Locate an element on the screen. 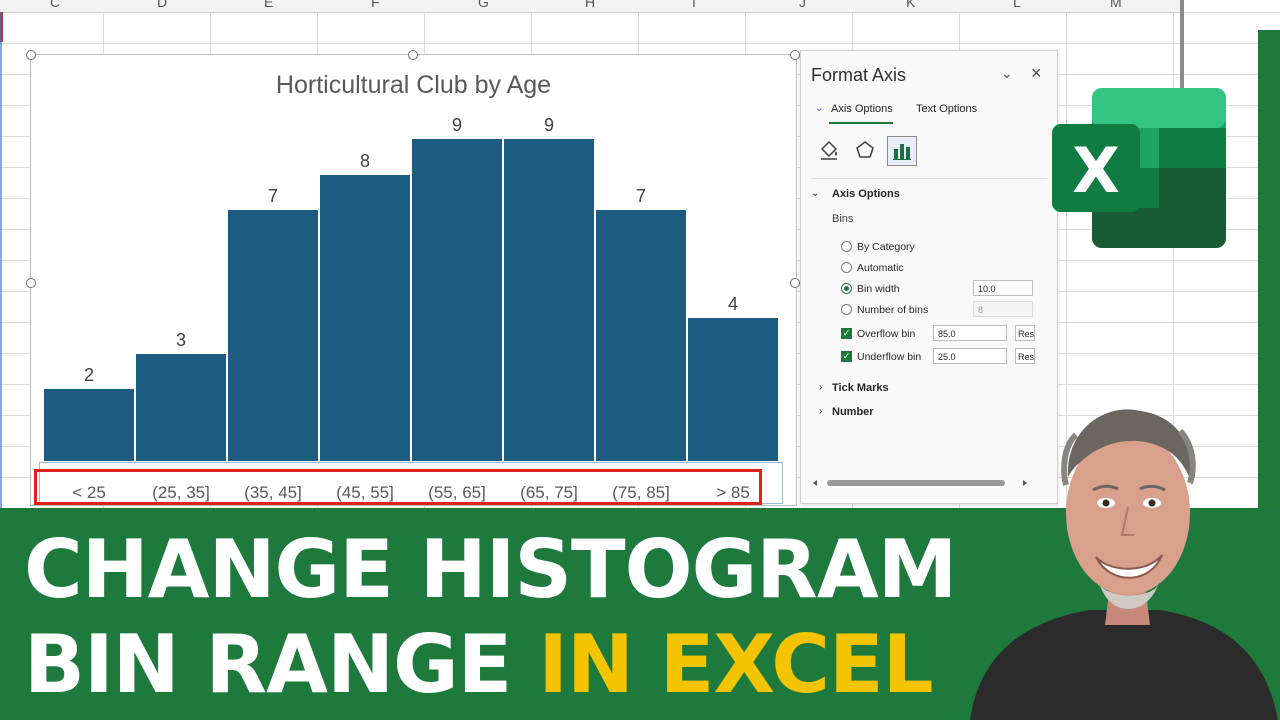 Image resolution: width=1280 pixels, height=725 pixels. axis-tick-label: > 85 is located at coordinates (733, 492).